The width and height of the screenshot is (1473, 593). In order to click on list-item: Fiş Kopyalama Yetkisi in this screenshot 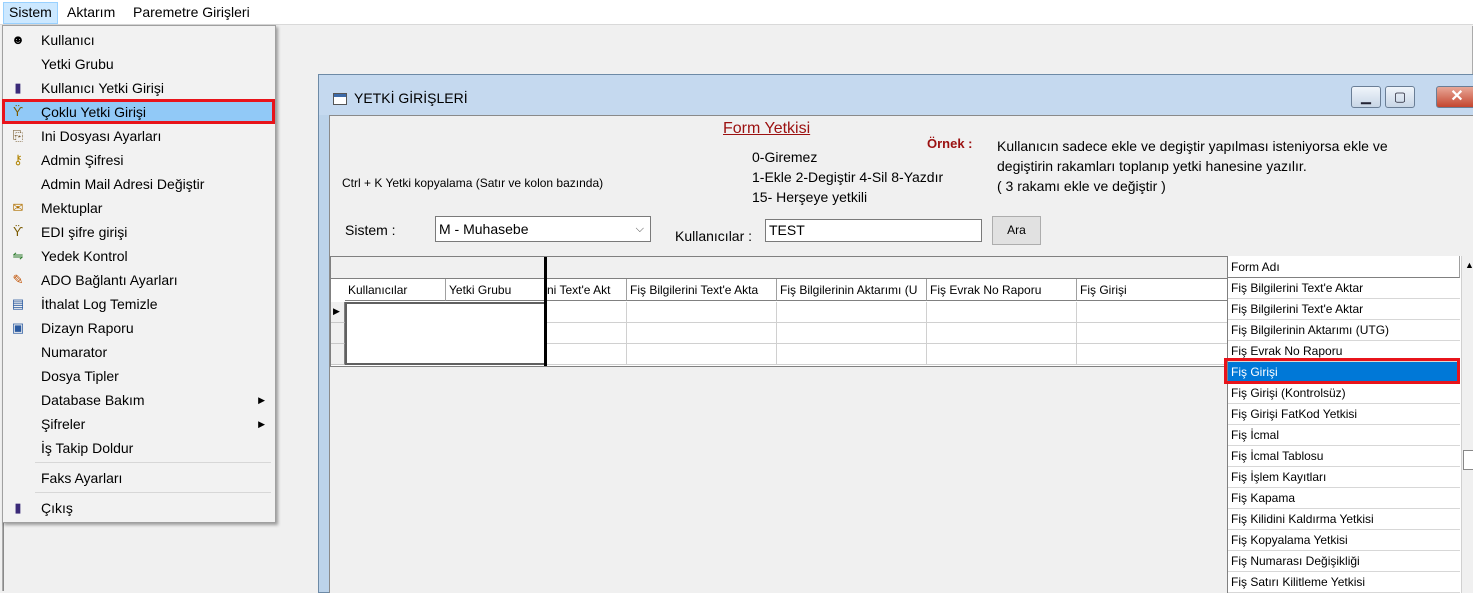, I will do `click(1344, 540)`.